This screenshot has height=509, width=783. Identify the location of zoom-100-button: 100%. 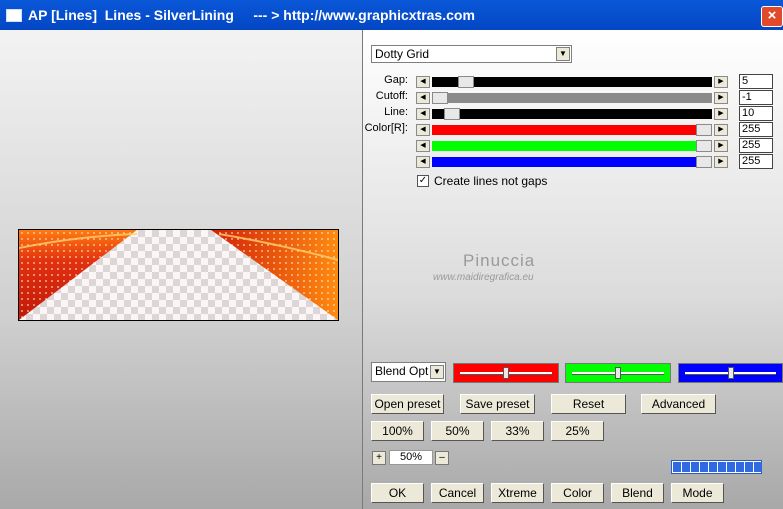
(397, 431).